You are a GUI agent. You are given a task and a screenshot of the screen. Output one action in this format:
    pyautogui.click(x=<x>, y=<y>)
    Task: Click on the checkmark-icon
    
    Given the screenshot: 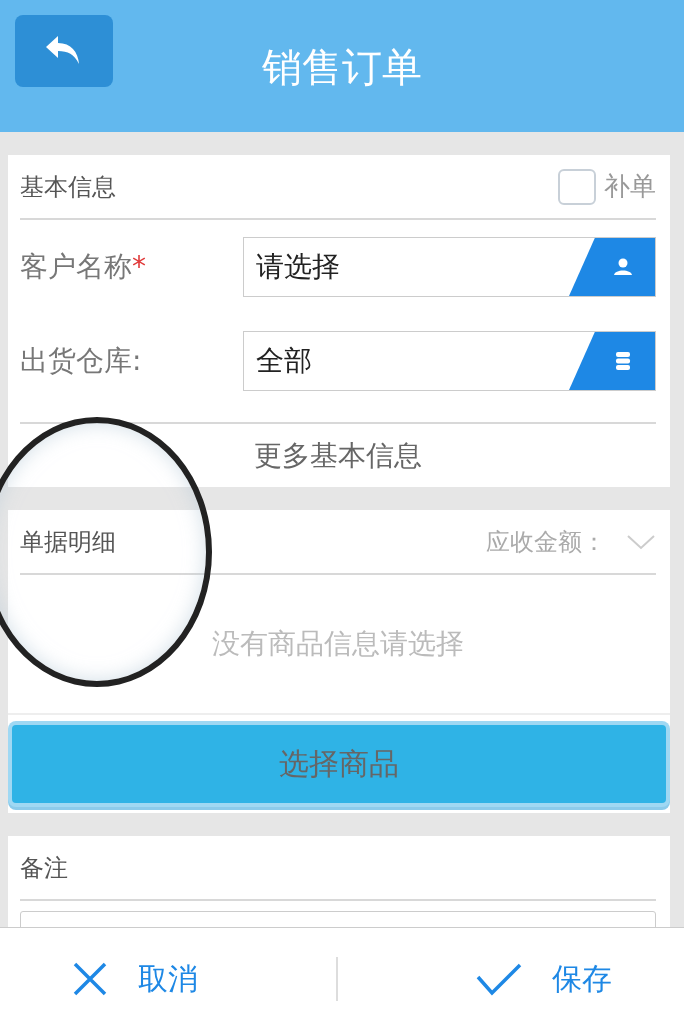 What is the action you would take?
    pyautogui.click(x=499, y=979)
    